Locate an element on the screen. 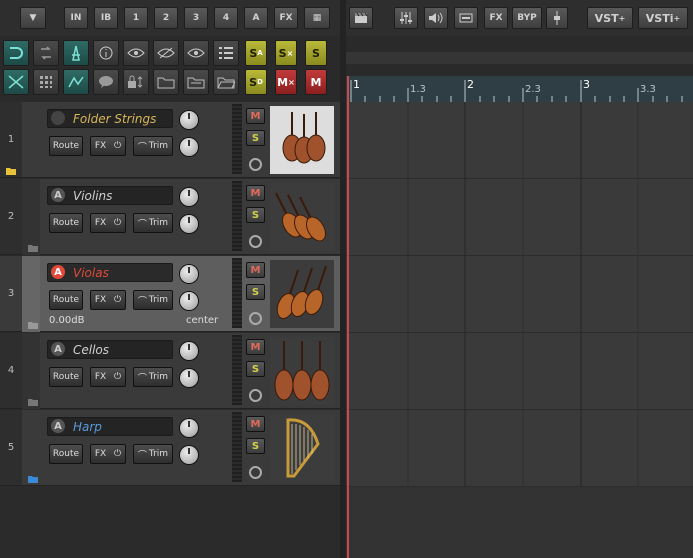 The image size is (693, 558). grid-icon is located at coordinates (46, 82).